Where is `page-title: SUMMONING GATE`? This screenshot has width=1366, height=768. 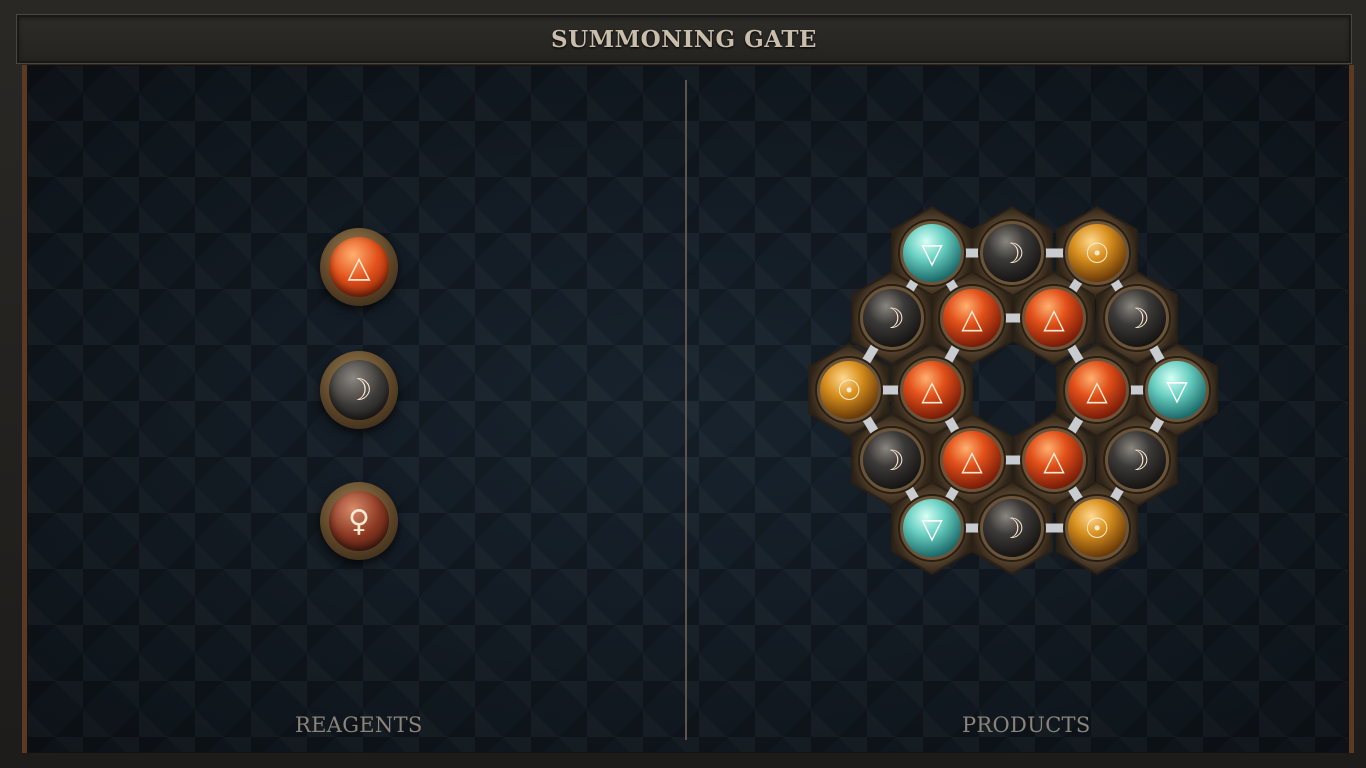 page-title: SUMMONING GATE is located at coordinates (684, 39).